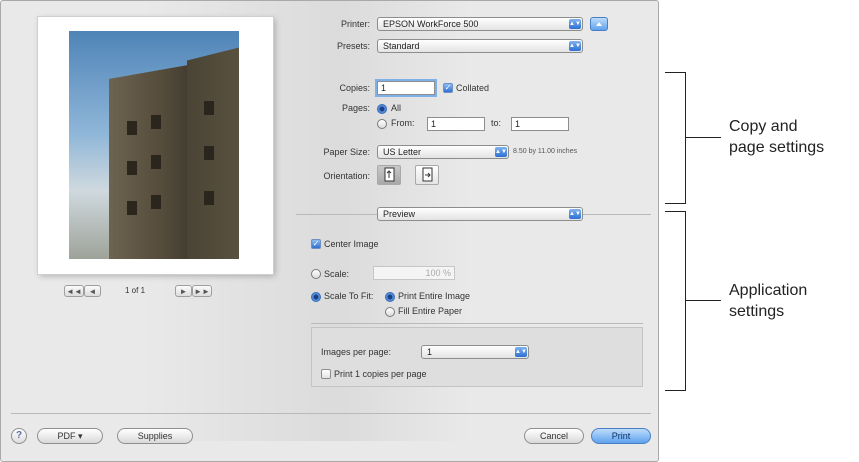 This screenshot has width=859, height=462. Describe the element at coordinates (414, 273) in the screenshot. I see `scale-input: 100 %` at that location.